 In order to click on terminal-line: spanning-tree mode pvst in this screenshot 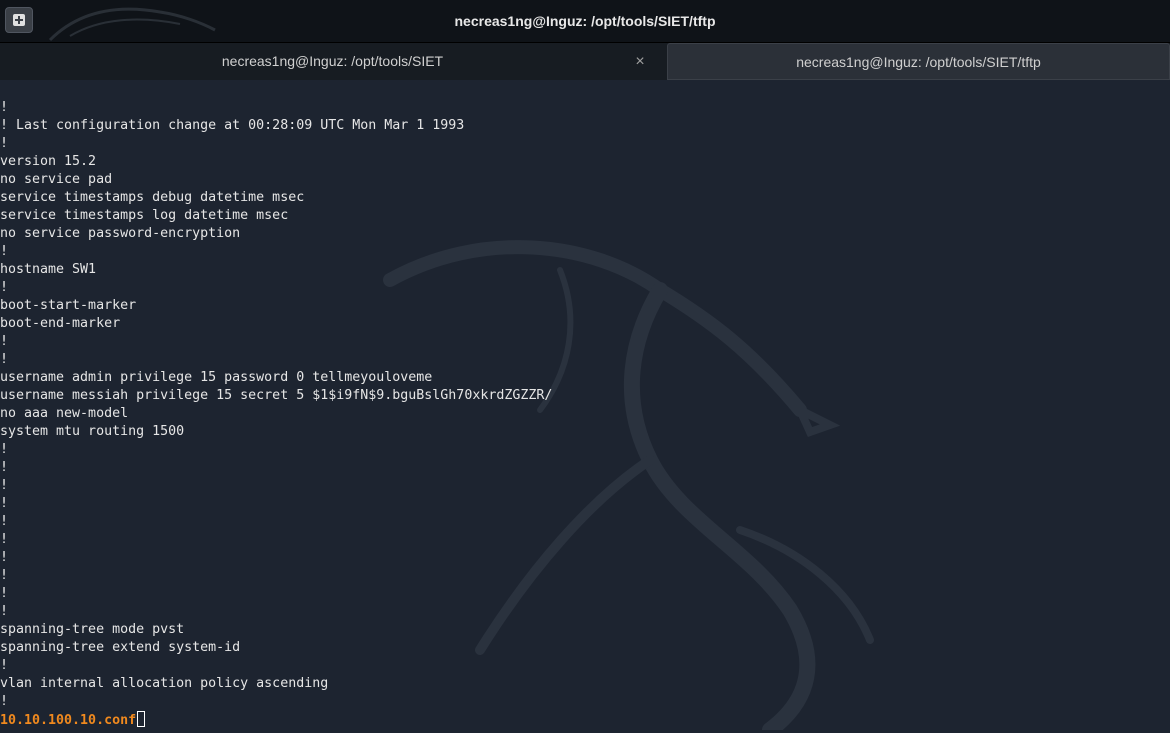, I will do `click(92, 629)`.